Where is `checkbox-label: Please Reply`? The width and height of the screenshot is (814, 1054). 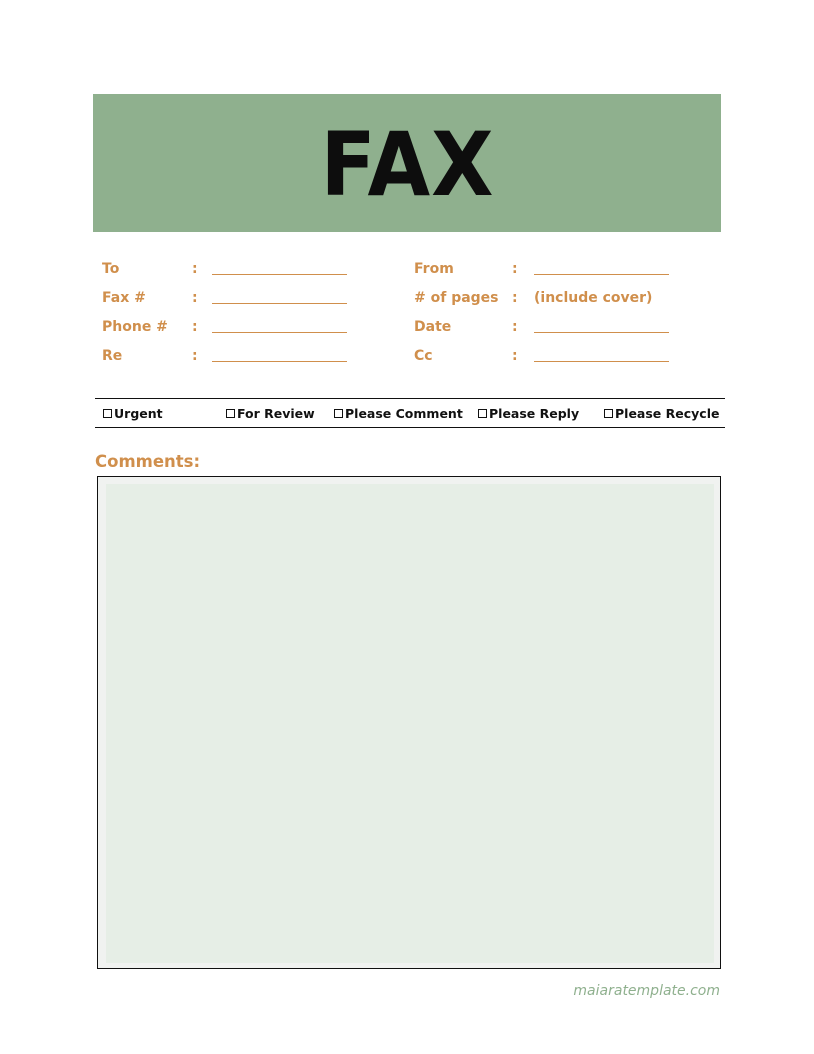
checkbox-label: Please Reply is located at coordinates (534, 413).